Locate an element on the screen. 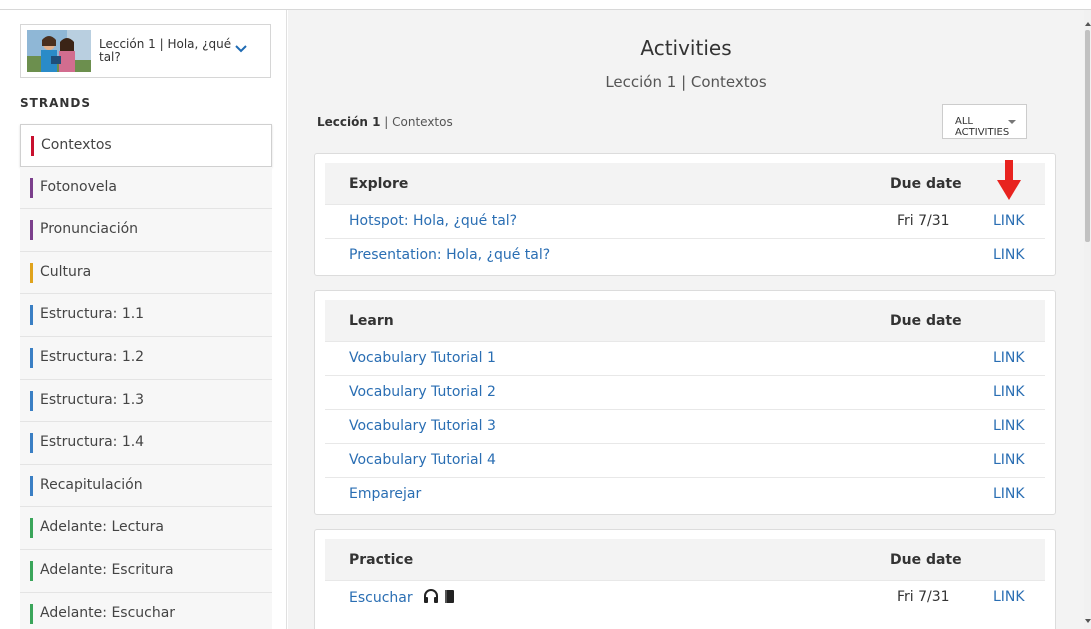  section-header: Practice Due date is located at coordinates (685, 559).